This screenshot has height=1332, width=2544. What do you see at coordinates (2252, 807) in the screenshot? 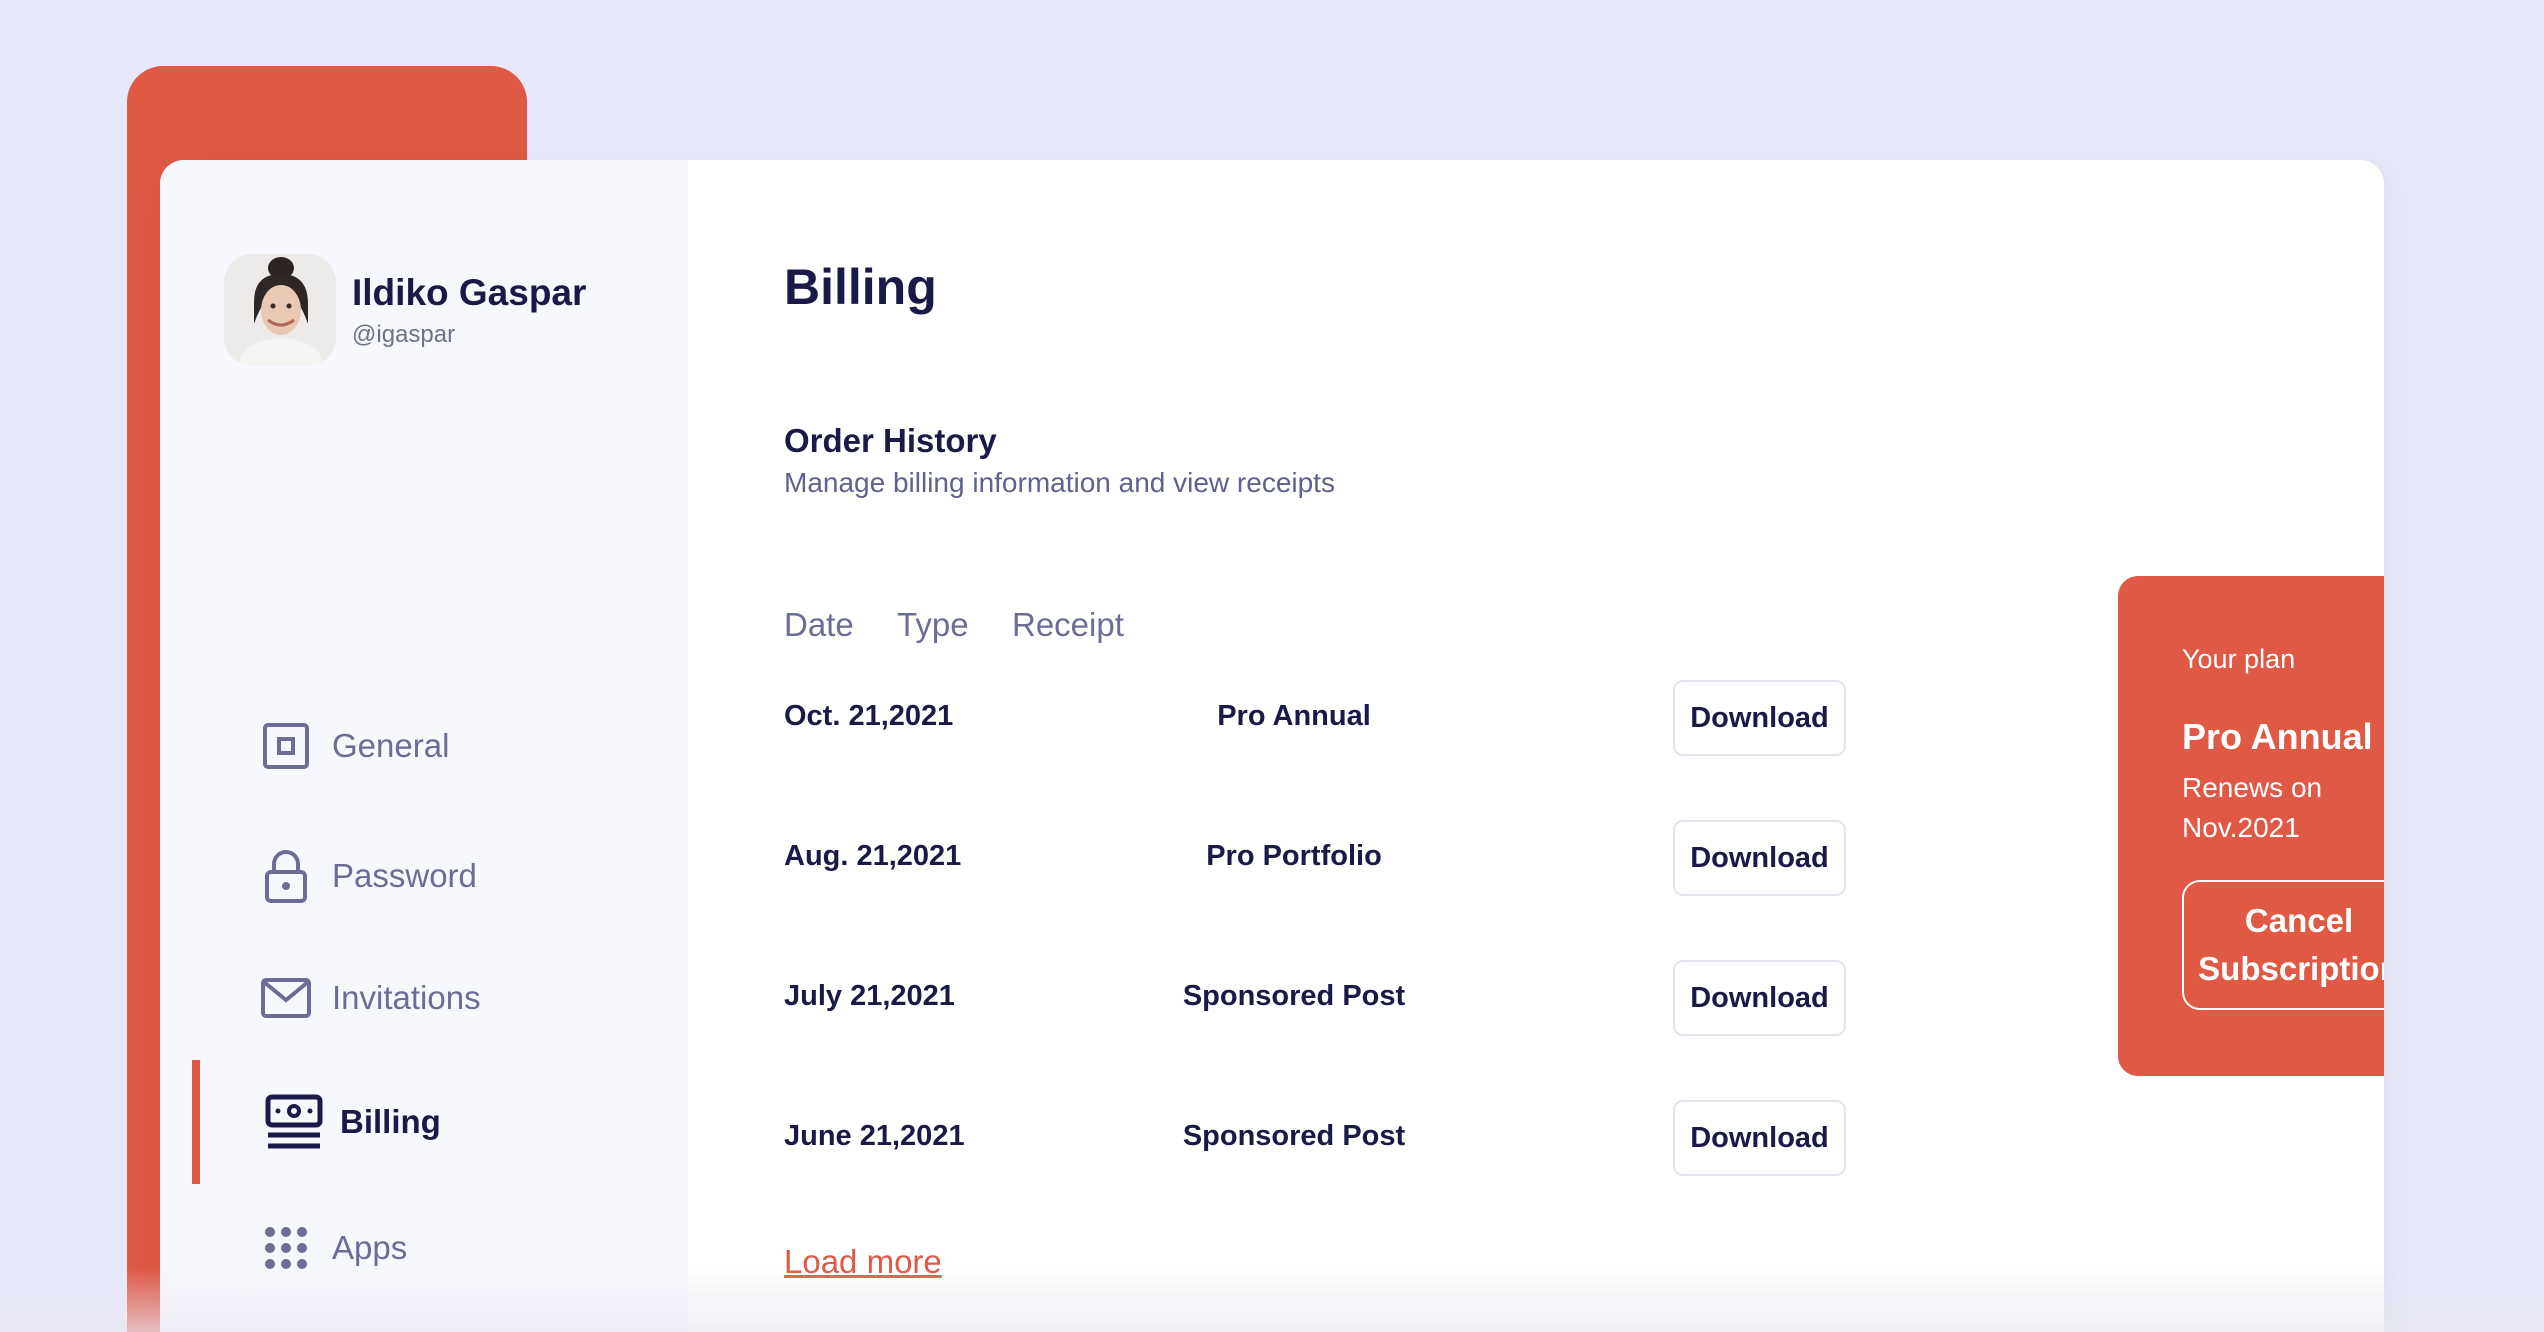
I see `plan-renewal: Renews on Nov.2021` at bounding box center [2252, 807].